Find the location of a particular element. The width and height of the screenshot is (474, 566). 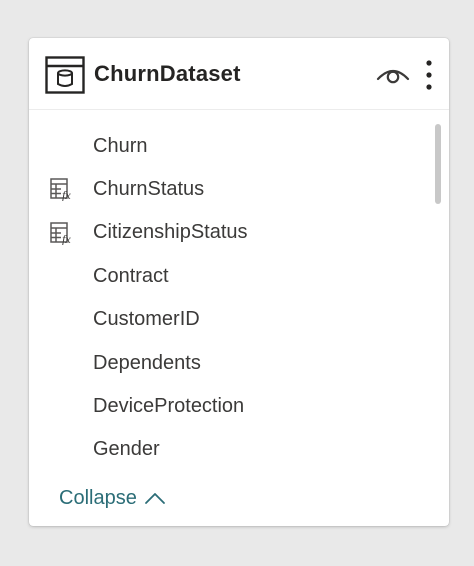

chevron-up-icon is located at coordinates (154, 498).